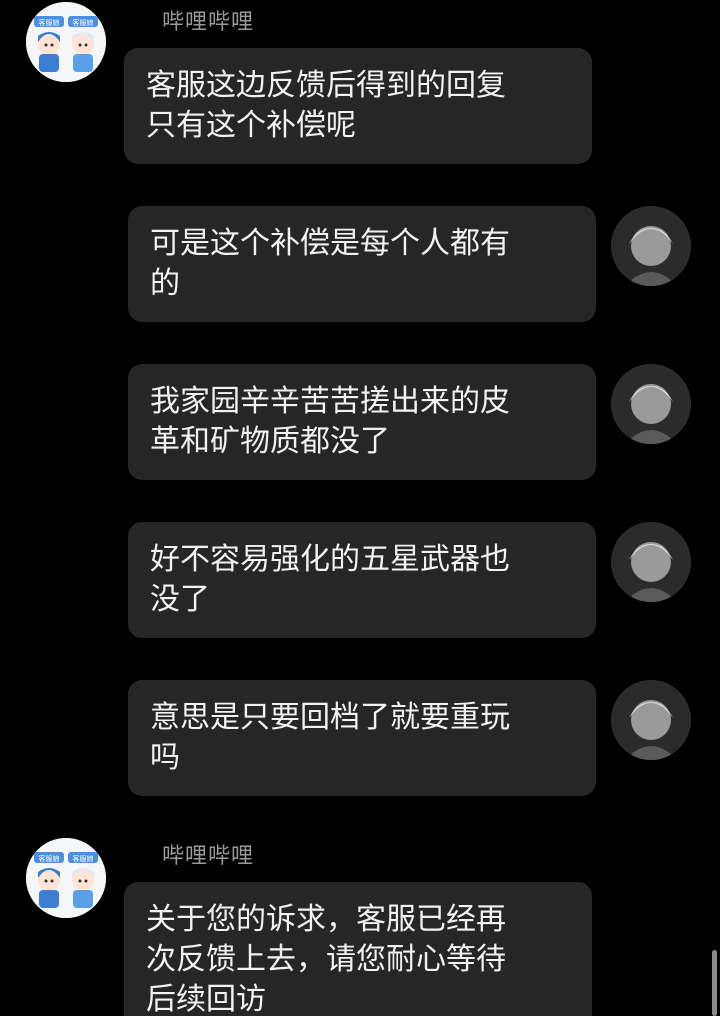 The height and width of the screenshot is (1016, 720). I want to click on message-bubble-received: 关于您的诉求，客服已经再 次反馈上去，请您耐心等待 后续回访, so click(358, 949).